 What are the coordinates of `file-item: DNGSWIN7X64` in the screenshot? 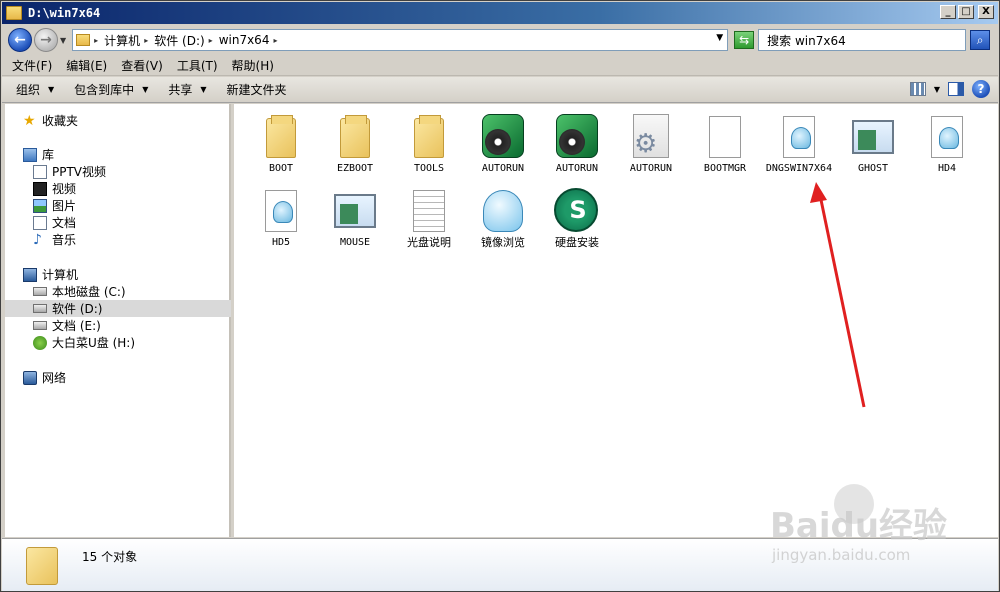 It's located at (799, 144).